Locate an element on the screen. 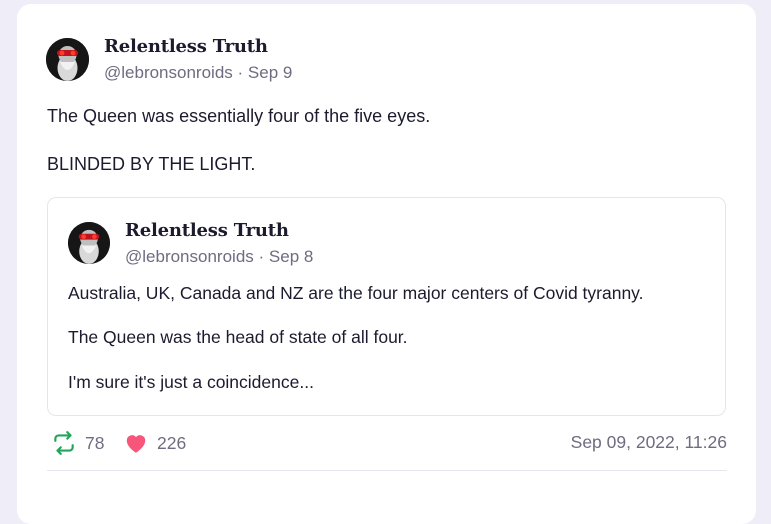 The image size is (771, 524). quoted-author-handle: @lebronsonroids is located at coordinates (189, 256).